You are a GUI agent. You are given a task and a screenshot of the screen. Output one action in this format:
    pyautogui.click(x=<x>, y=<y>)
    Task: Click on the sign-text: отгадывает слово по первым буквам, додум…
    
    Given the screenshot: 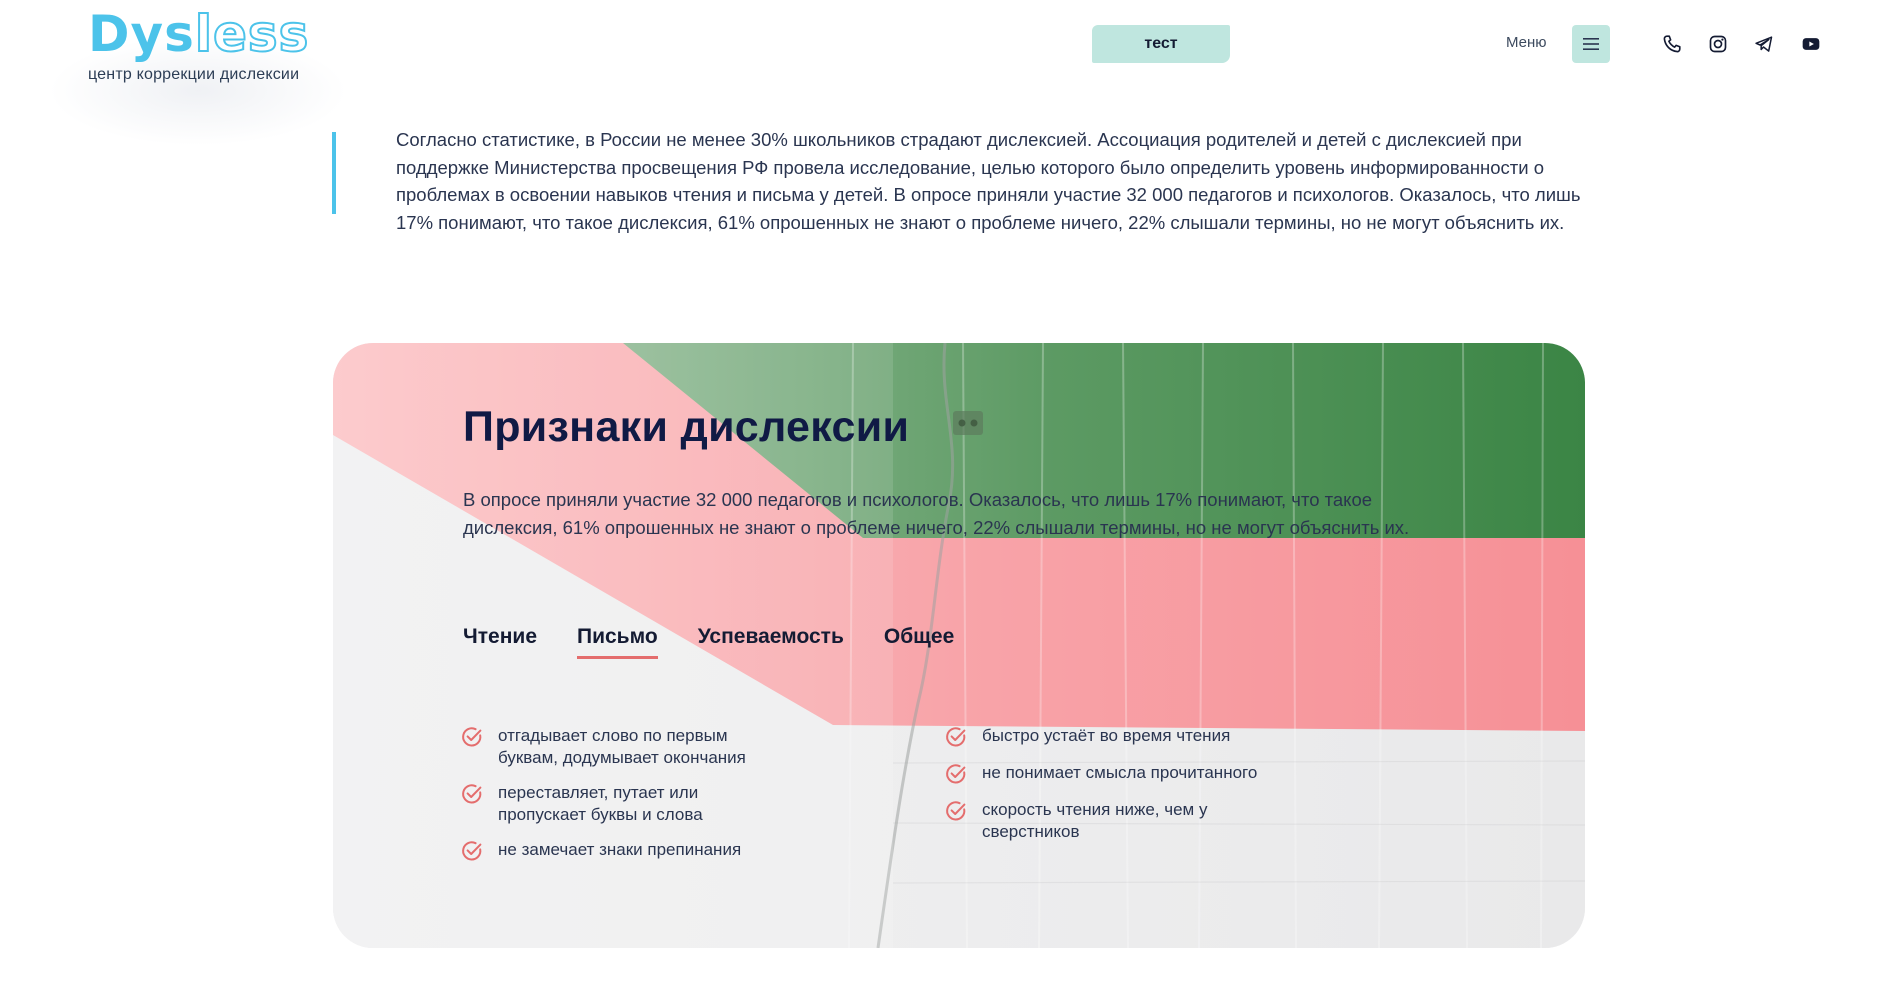 What is the action you would take?
    pyautogui.click(x=622, y=746)
    